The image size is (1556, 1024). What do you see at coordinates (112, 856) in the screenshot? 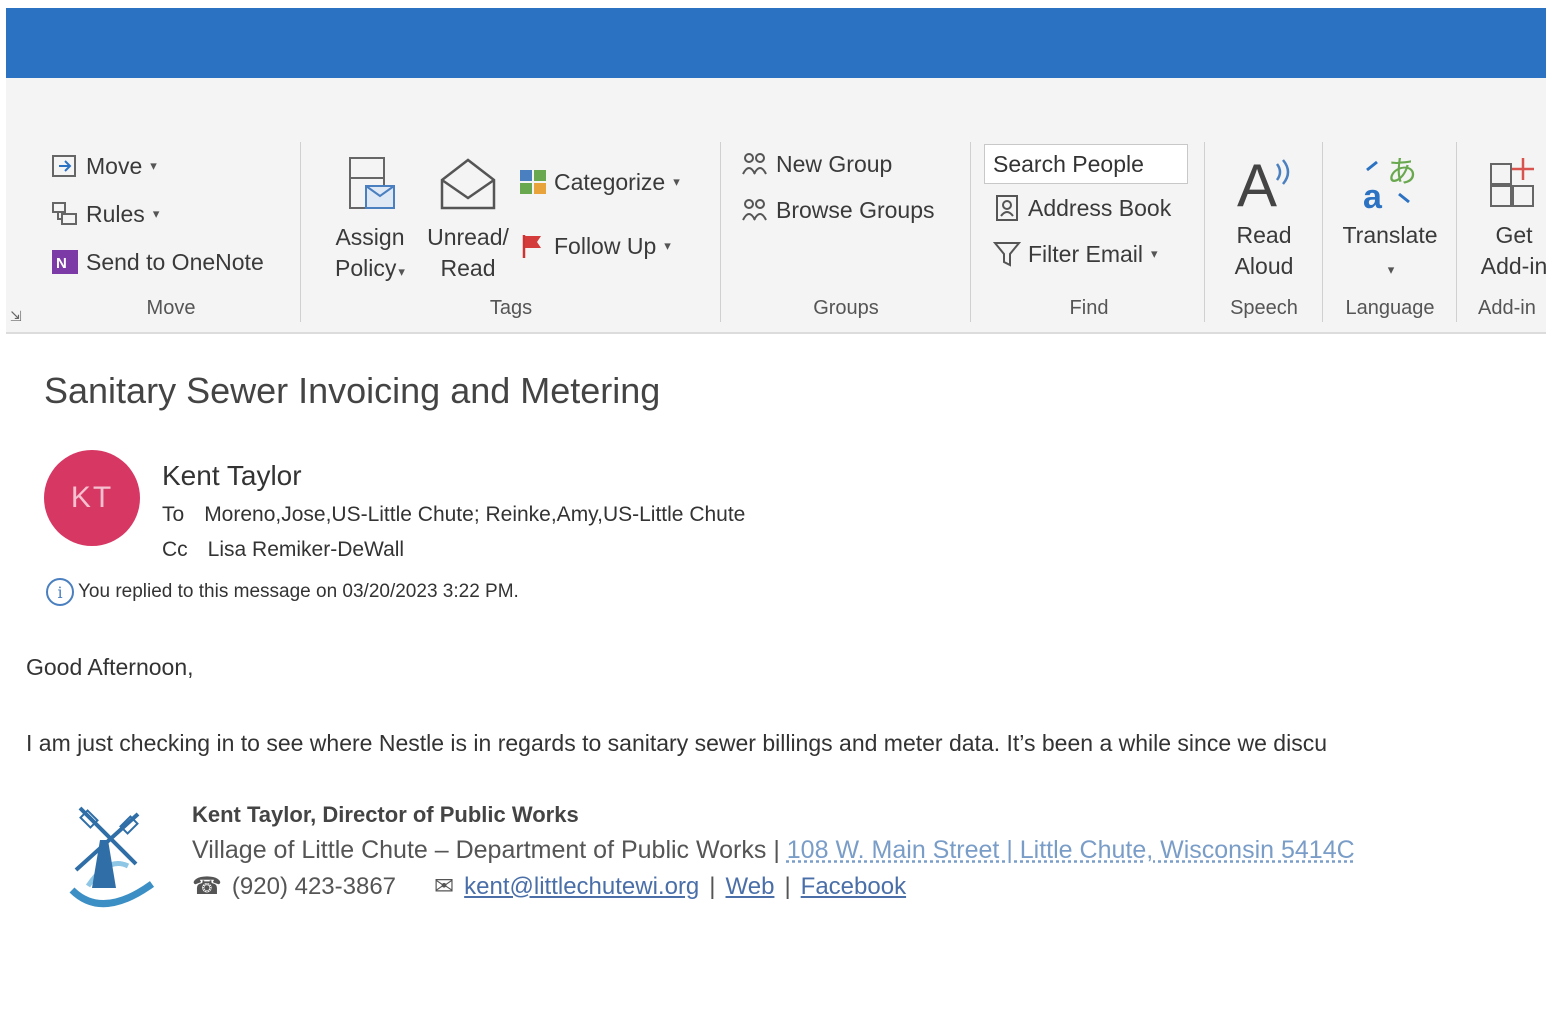
I see `windmill-logo-icon` at bounding box center [112, 856].